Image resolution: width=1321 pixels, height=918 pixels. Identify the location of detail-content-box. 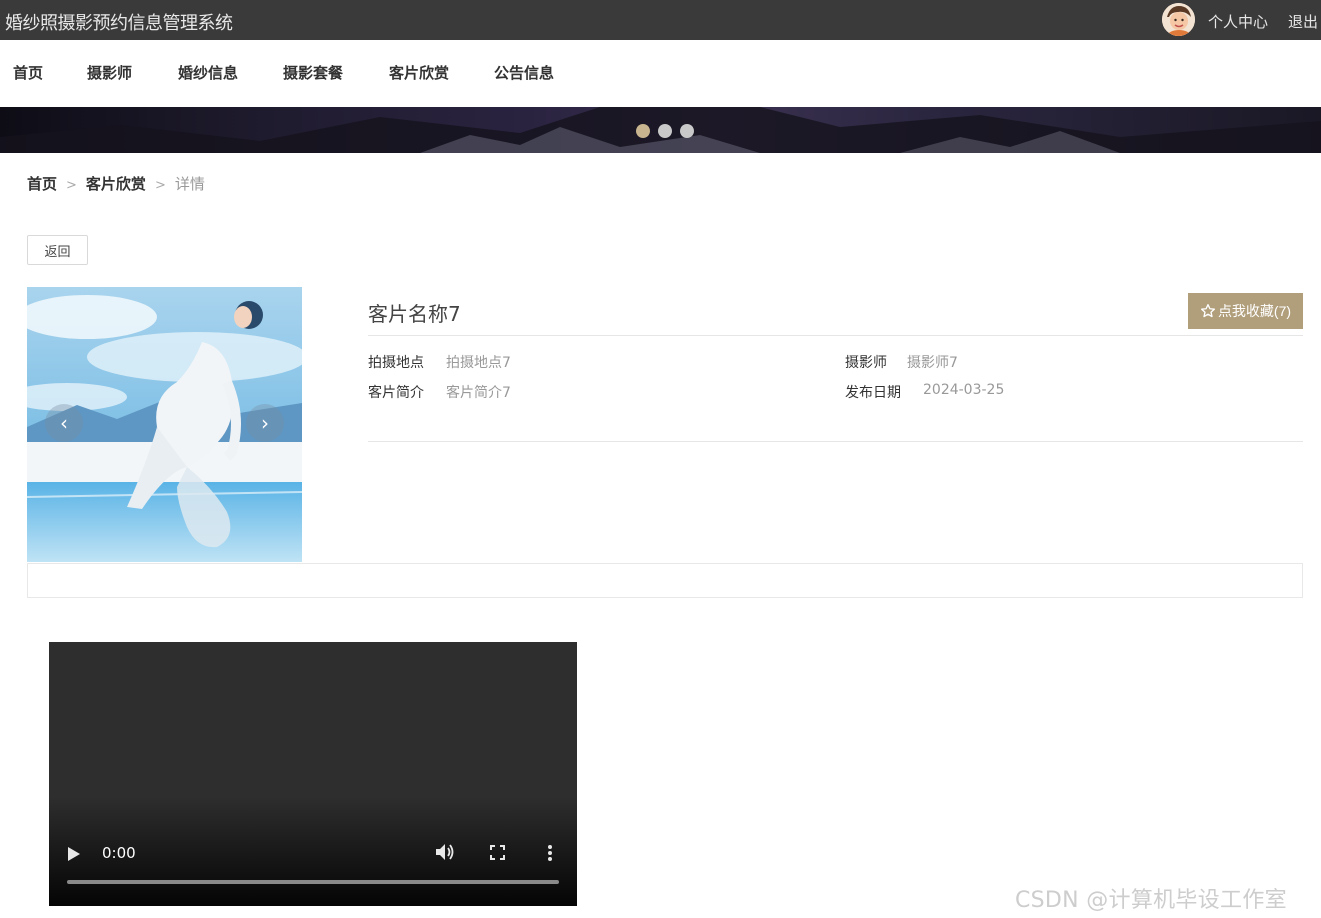
(665, 580).